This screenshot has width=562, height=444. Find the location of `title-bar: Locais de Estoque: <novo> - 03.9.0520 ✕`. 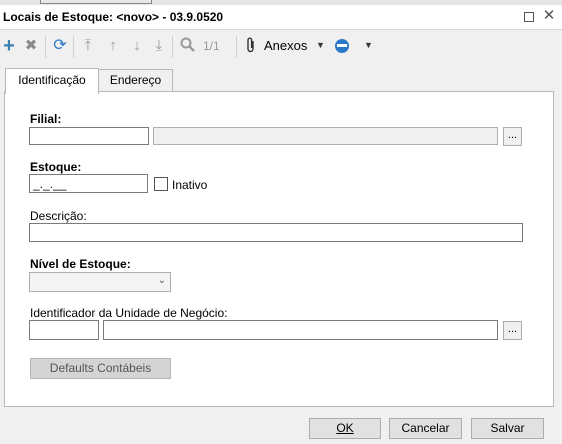

title-bar: Locais de Estoque: <novo> - 03.9.0520 ✕ is located at coordinates (281, 17).